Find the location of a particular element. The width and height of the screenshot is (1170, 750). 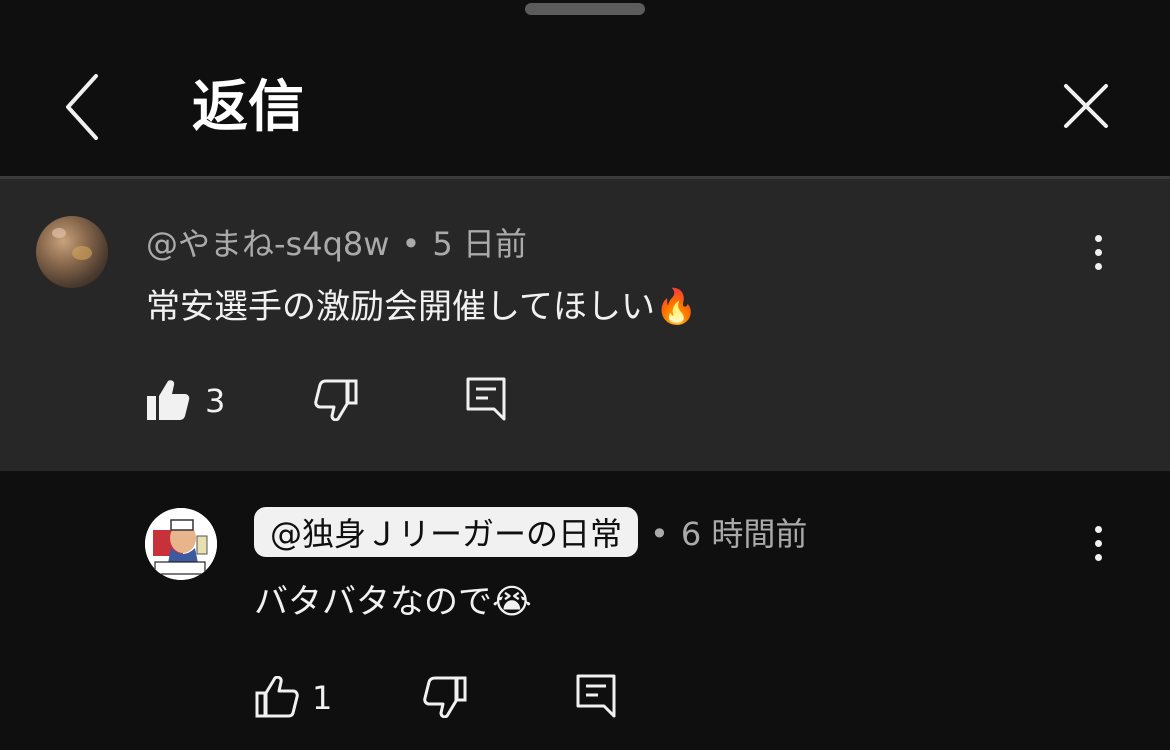

drag-handle is located at coordinates (585, 9).